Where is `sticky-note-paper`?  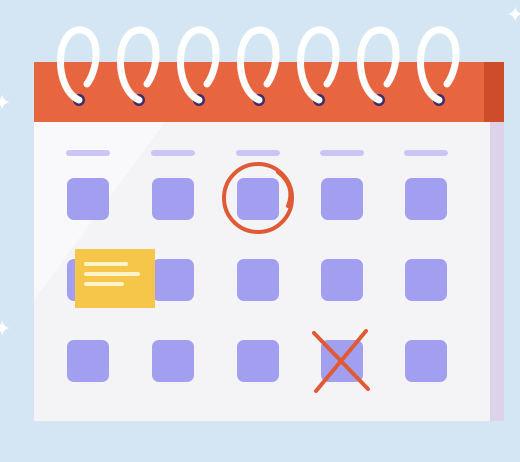 sticky-note-paper is located at coordinates (115, 278).